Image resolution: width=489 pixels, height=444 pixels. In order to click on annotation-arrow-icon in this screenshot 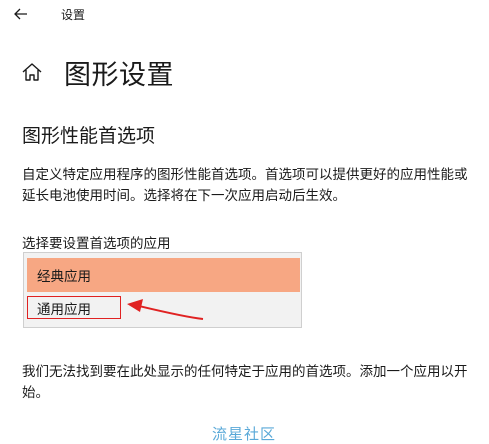, I will do `click(165, 309)`.